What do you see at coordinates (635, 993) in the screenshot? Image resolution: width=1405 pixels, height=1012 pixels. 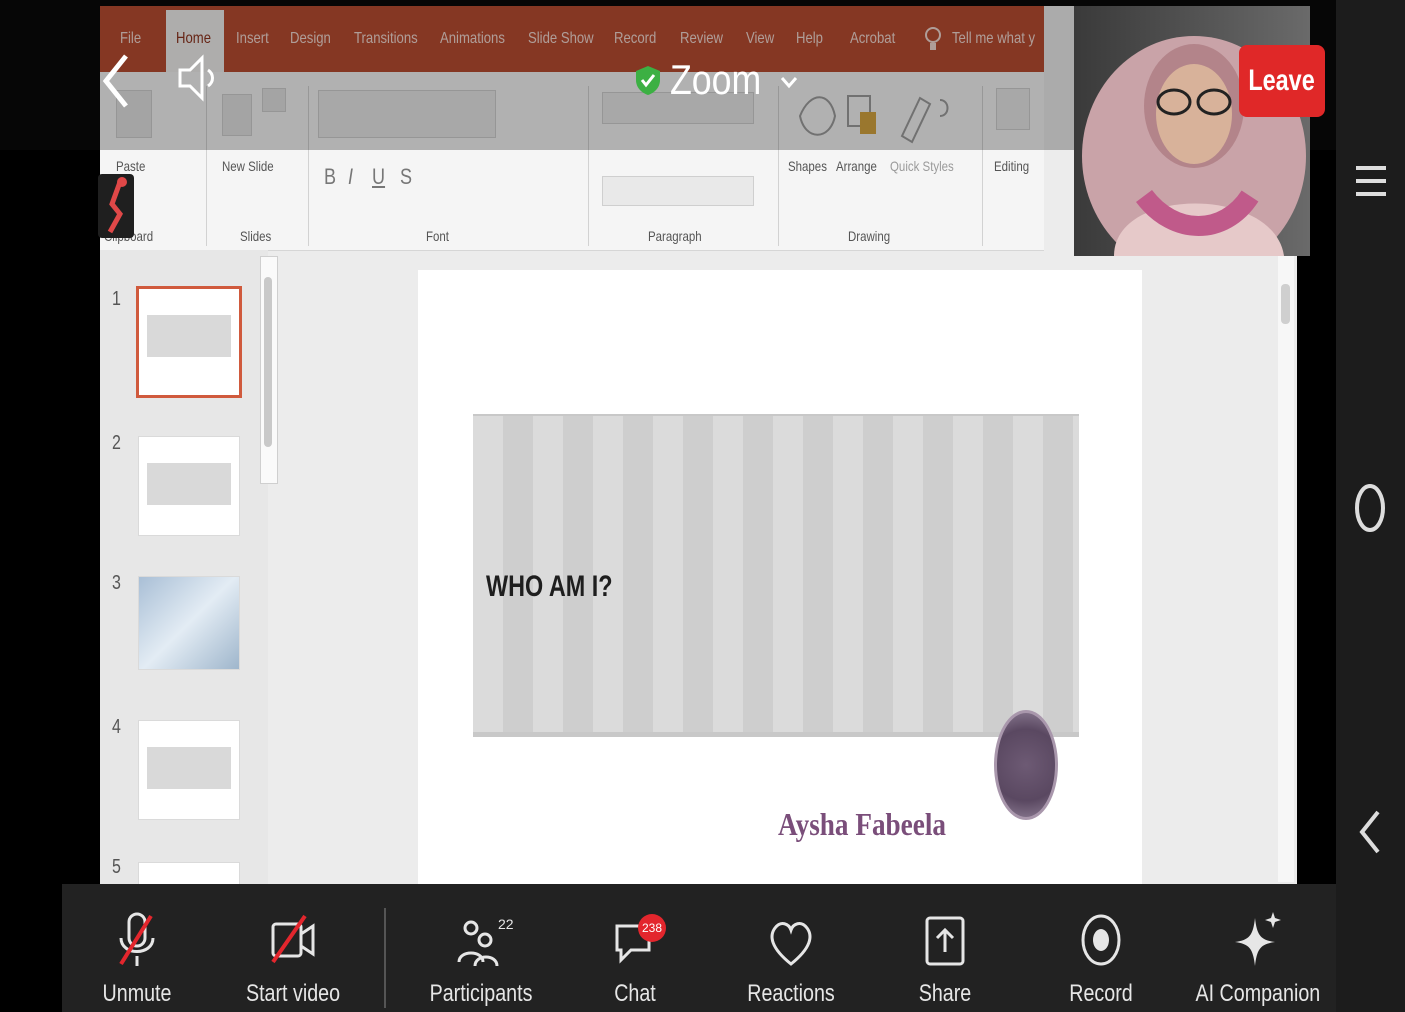 I see `chat-label: Chat` at bounding box center [635, 993].